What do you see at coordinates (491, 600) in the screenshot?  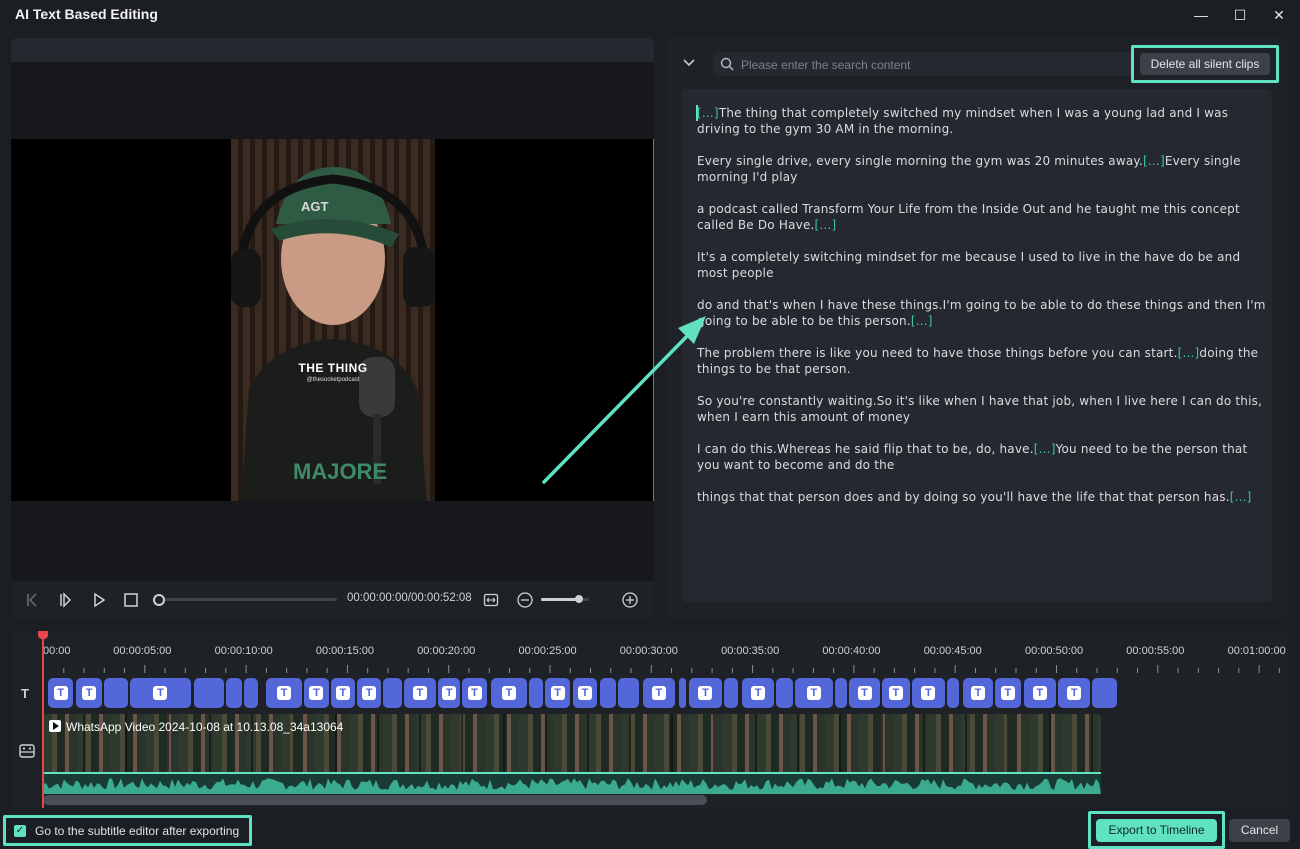 I see `fit-screen-icon` at bounding box center [491, 600].